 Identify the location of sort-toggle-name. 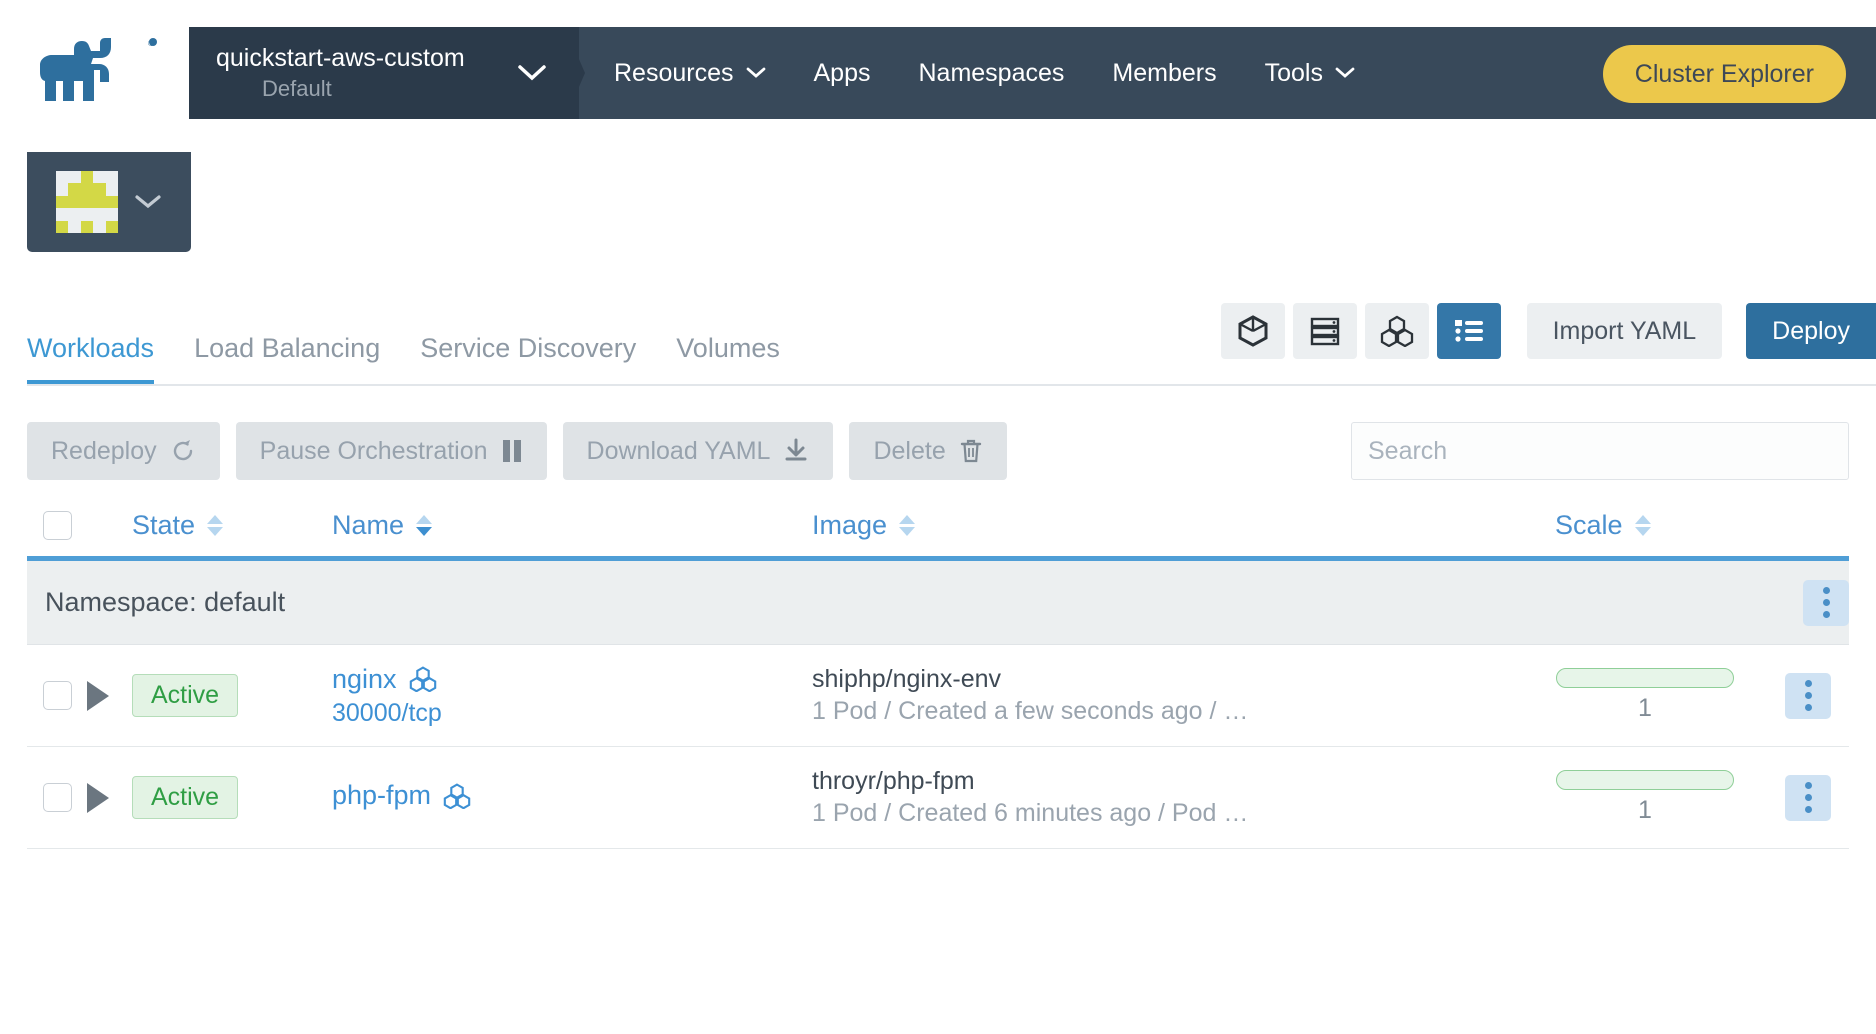
(424, 525).